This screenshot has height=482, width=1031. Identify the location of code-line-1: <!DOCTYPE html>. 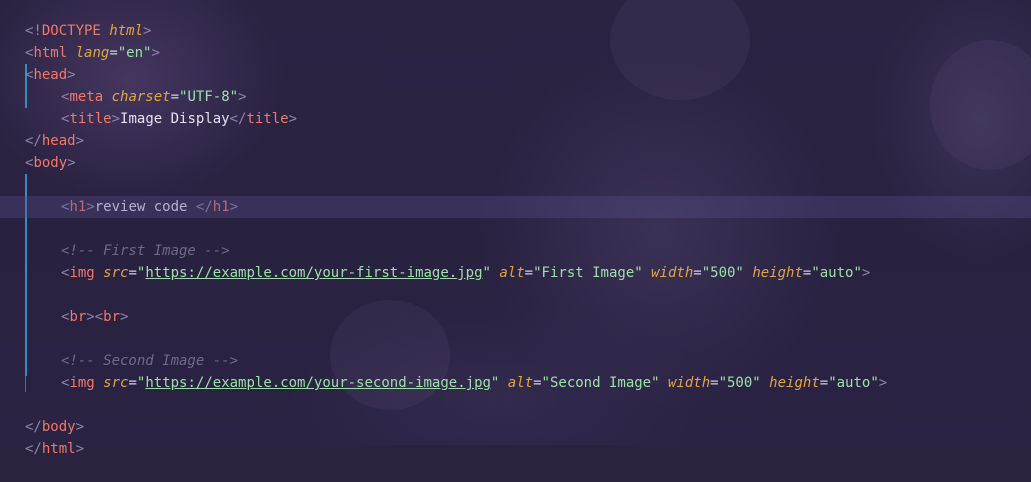
(515, 19).